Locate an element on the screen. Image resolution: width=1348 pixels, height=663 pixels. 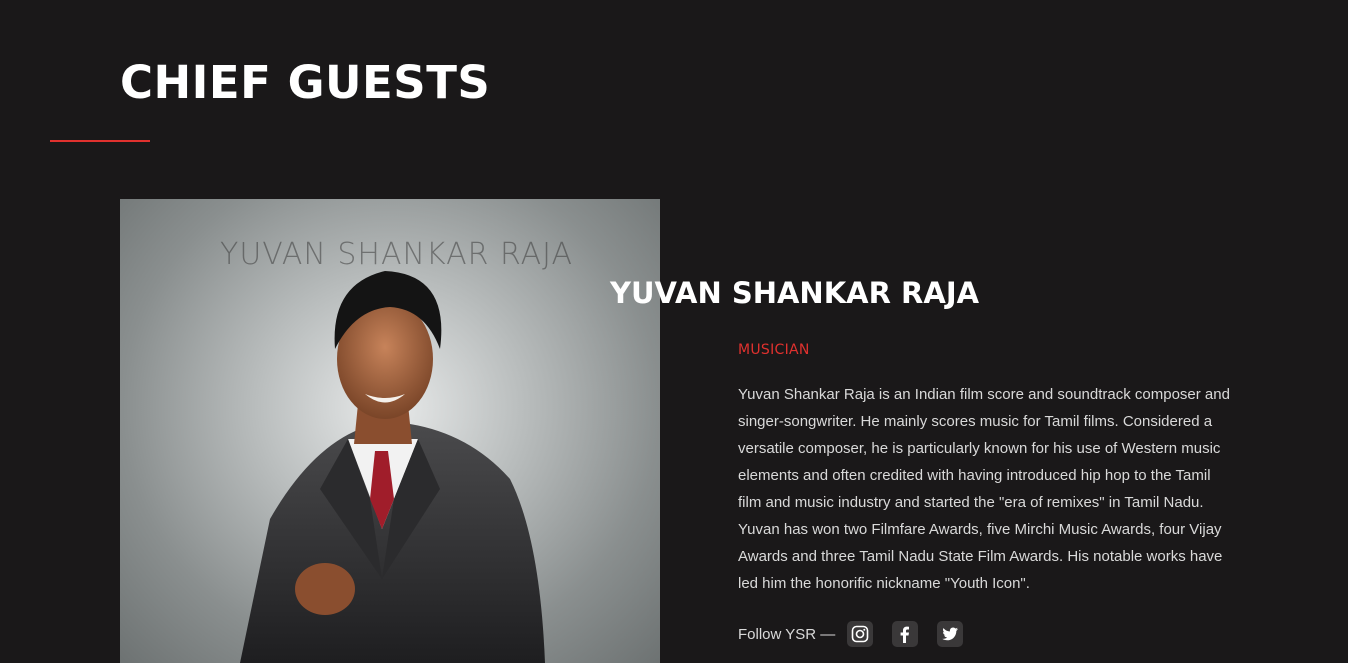
instagram-icon is located at coordinates (860, 634).